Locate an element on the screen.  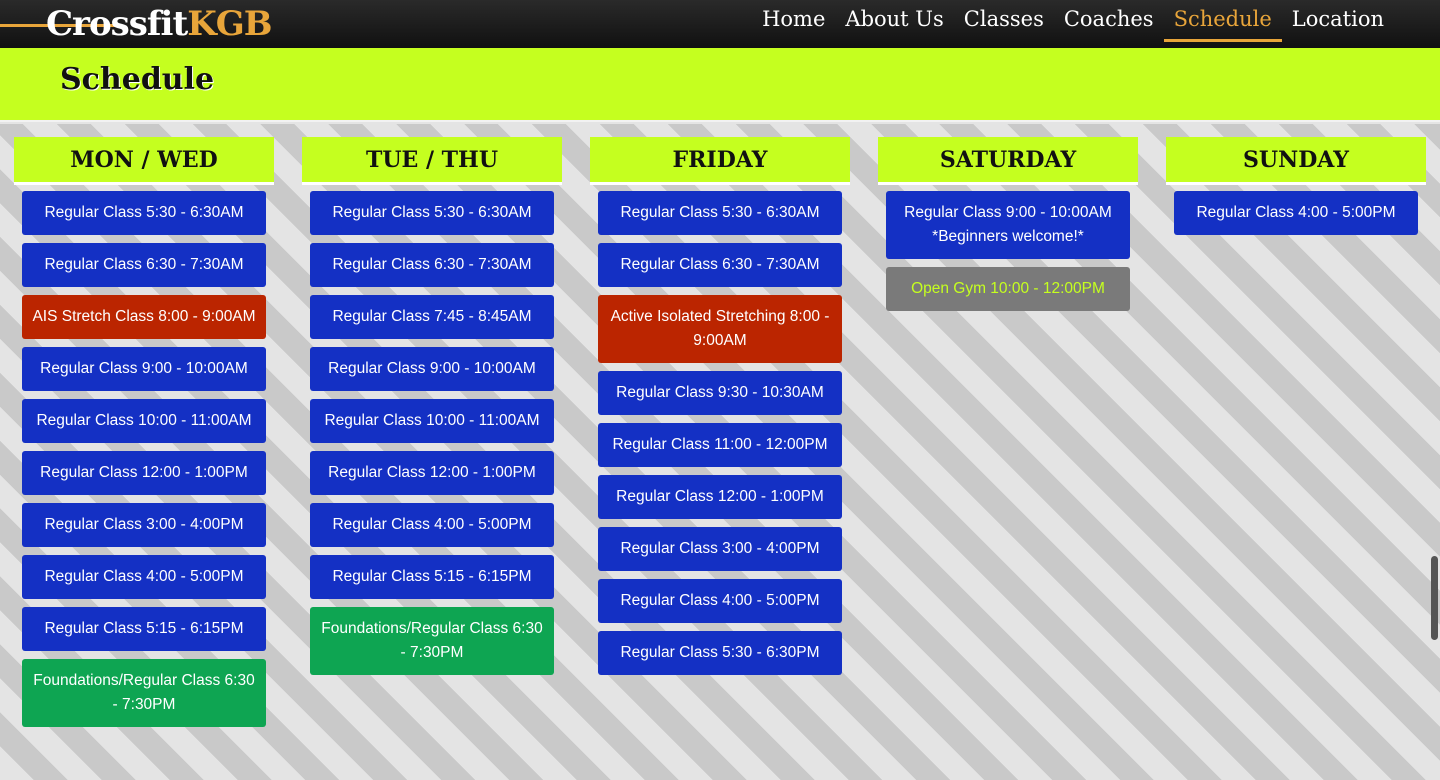
logo-accent-text: KGB is located at coordinates (229, 24).